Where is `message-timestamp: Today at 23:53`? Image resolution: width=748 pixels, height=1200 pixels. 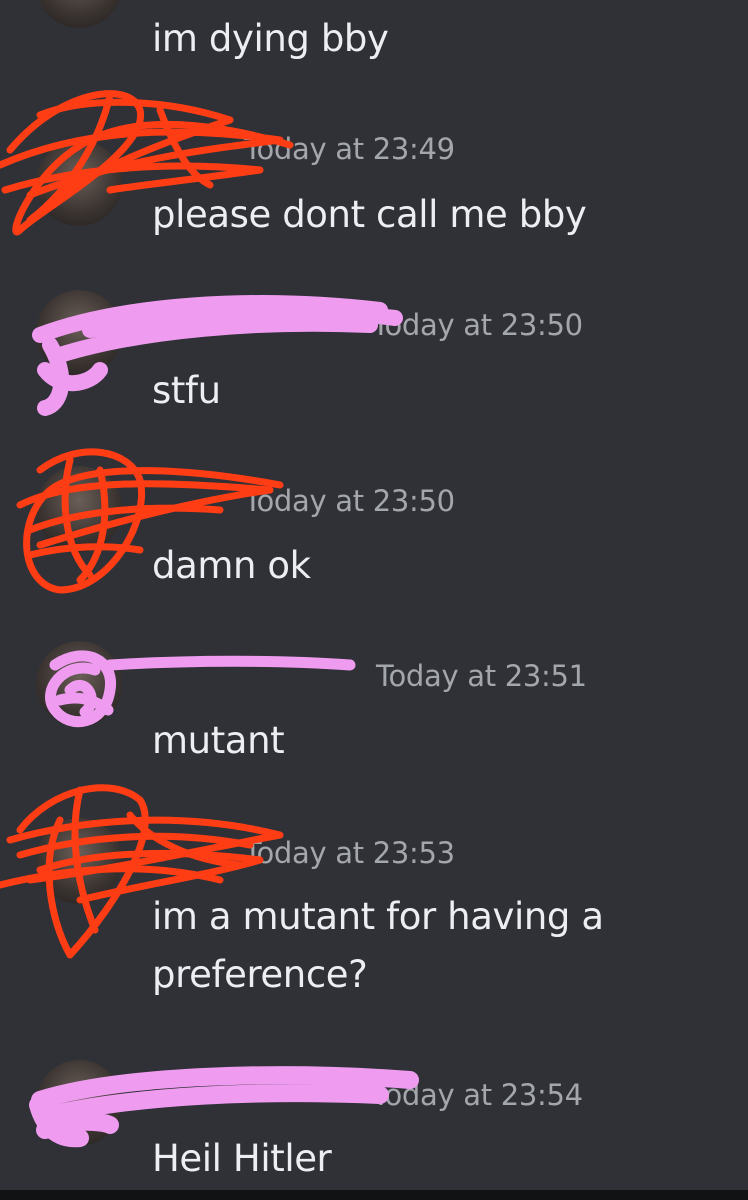
message-timestamp: Today at 23:53 is located at coordinates (349, 853).